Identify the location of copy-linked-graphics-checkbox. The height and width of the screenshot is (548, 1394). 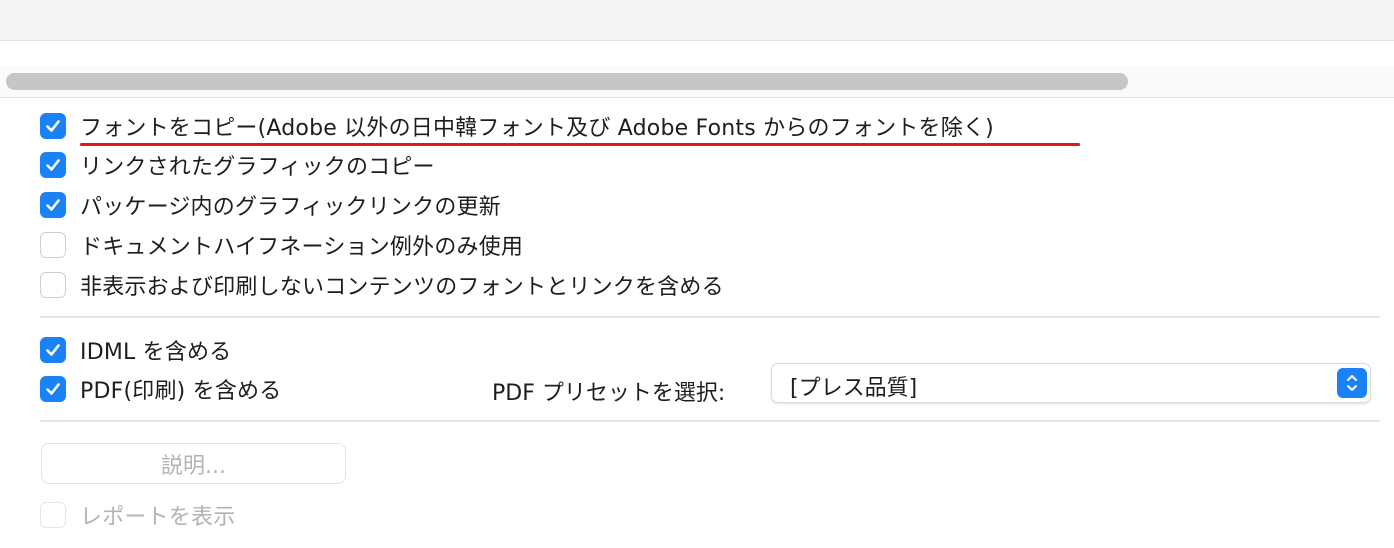
(53, 165).